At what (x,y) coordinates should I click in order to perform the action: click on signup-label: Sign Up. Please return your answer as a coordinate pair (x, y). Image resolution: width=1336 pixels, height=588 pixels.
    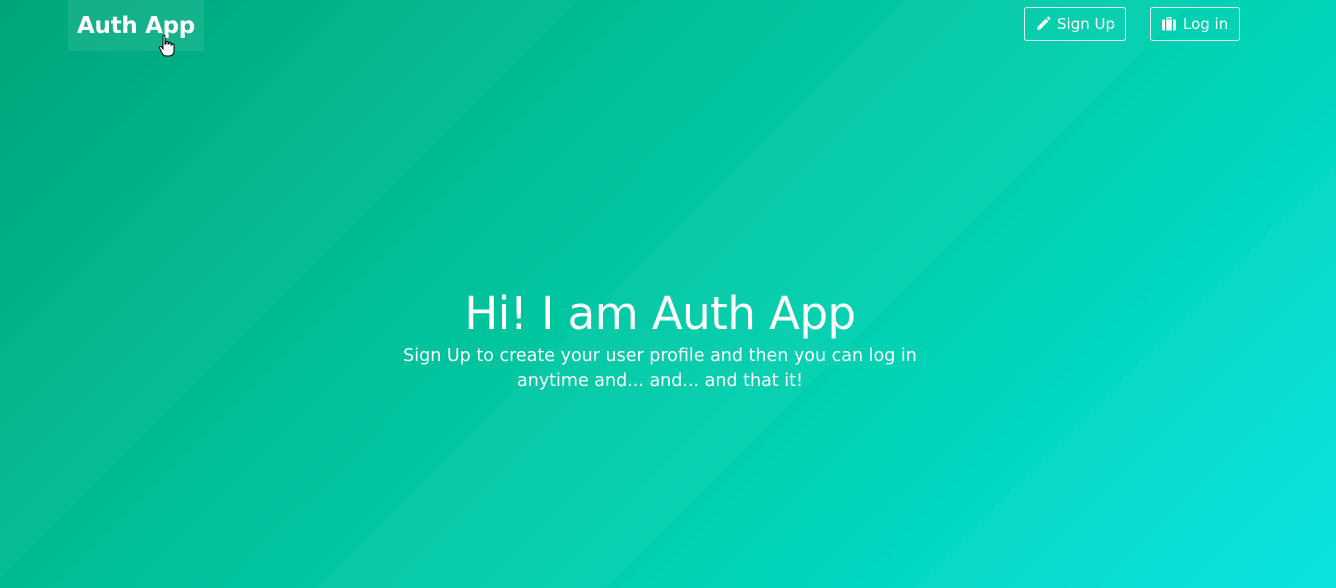
    Looking at the image, I should click on (1086, 24).